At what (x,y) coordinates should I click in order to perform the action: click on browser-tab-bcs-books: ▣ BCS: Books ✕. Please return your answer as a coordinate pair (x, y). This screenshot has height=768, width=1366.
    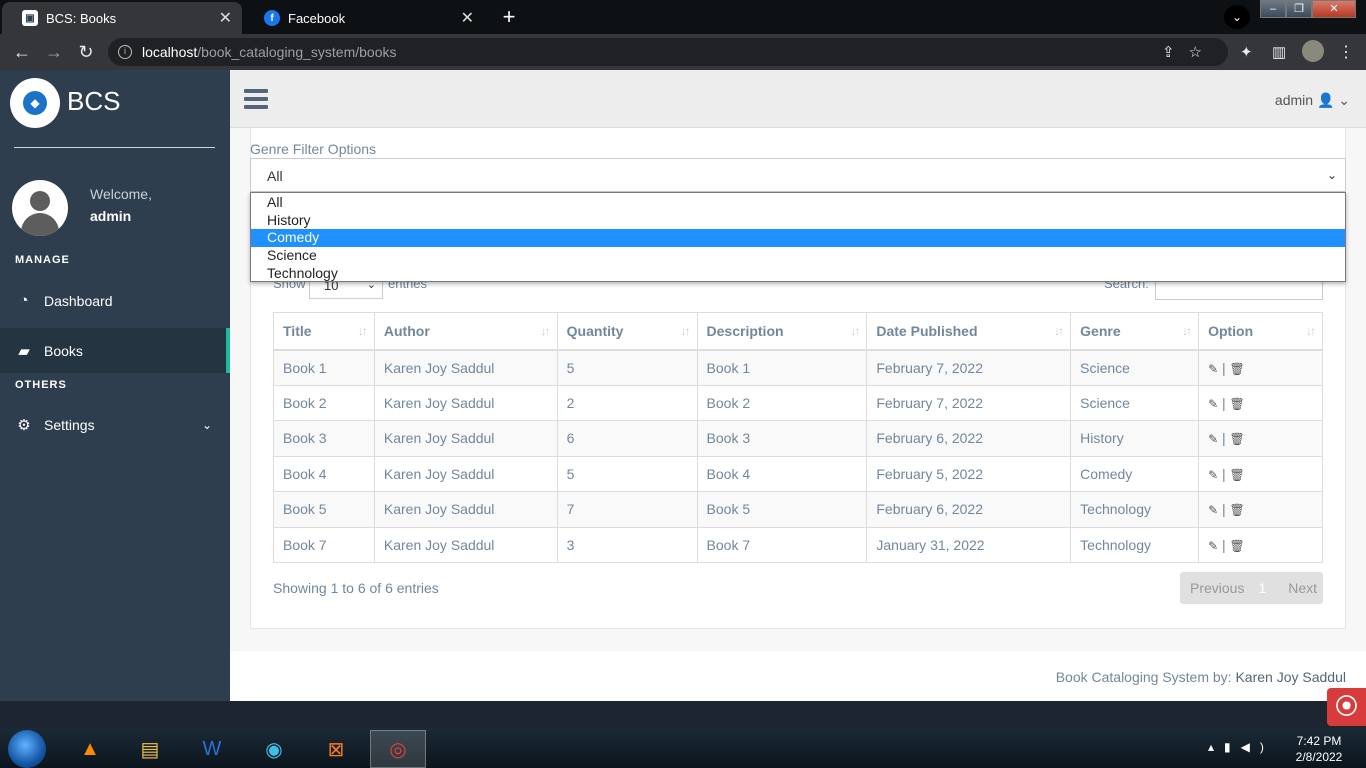
    Looking at the image, I should click on (122, 18).